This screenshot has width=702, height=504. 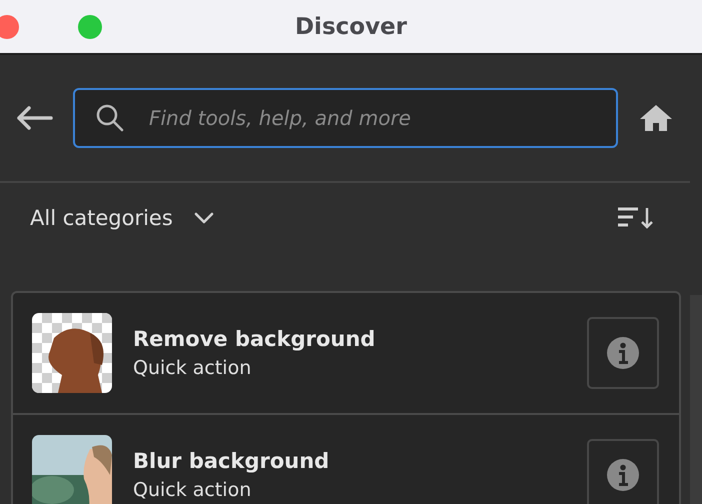 I want to click on chevron-down-icon, so click(x=203, y=218).